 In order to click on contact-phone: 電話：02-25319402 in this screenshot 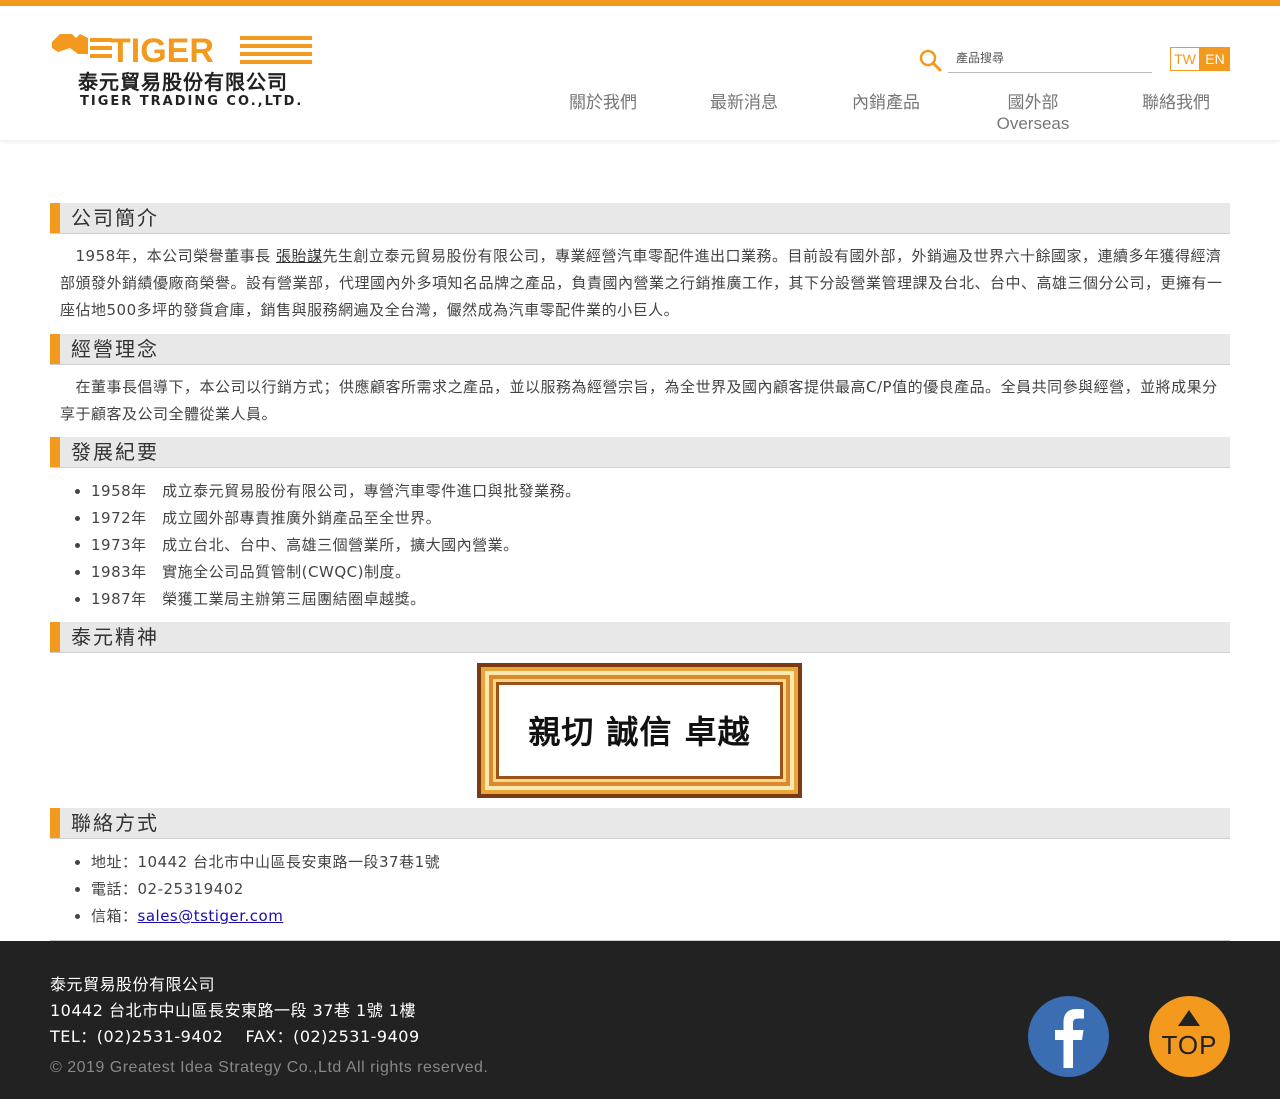, I will do `click(265, 889)`.